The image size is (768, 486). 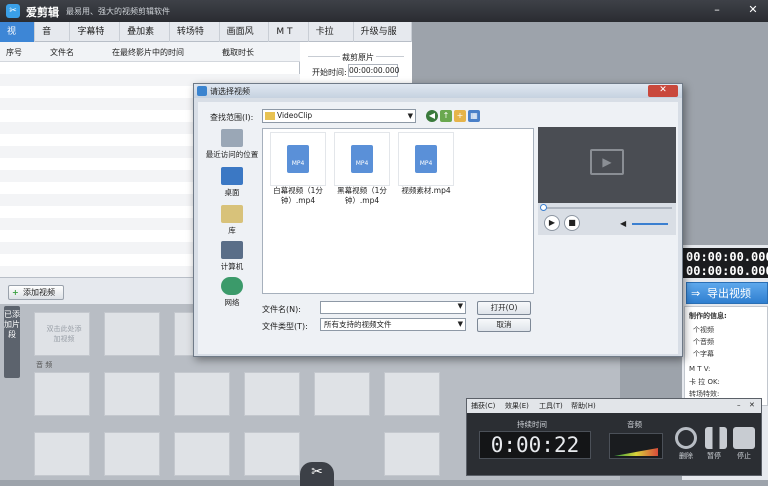 What do you see at coordinates (483, 406) in the screenshot?
I see `menu-capture: 捕获(C)` at bounding box center [483, 406].